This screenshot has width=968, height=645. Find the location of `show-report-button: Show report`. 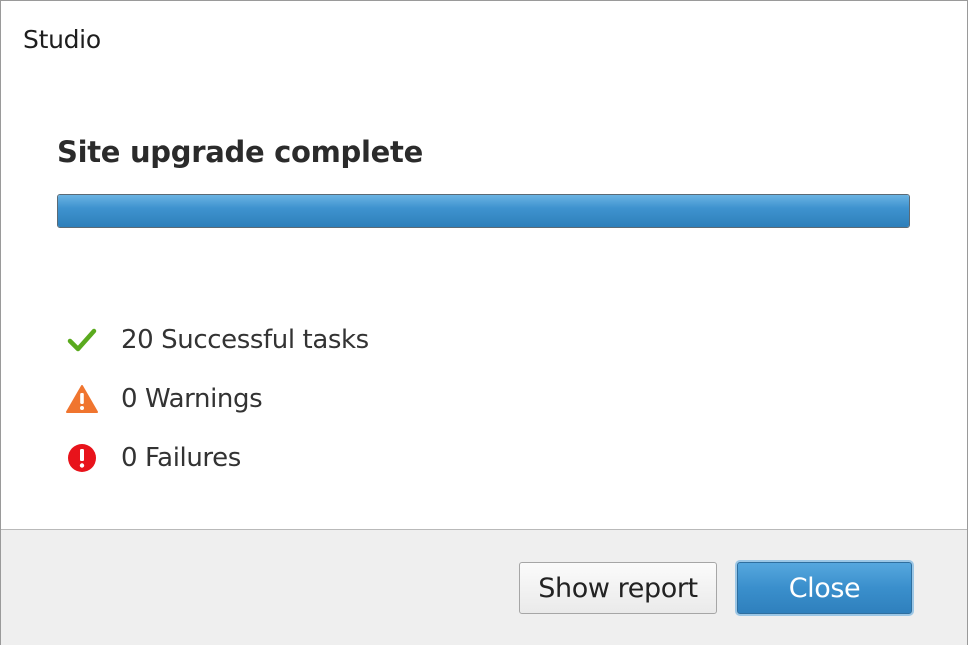

show-report-button: Show report is located at coordinates (618, 588).